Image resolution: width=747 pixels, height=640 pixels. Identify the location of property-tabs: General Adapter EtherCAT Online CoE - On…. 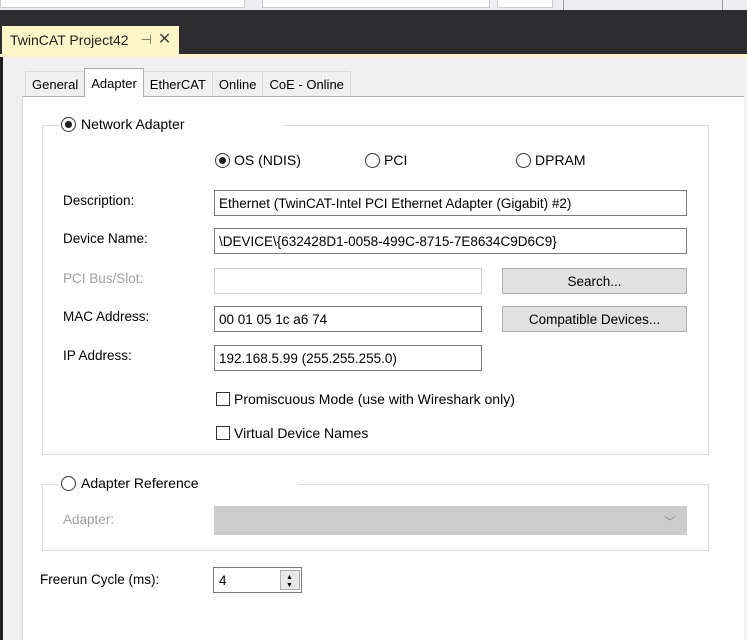
(188, 82).